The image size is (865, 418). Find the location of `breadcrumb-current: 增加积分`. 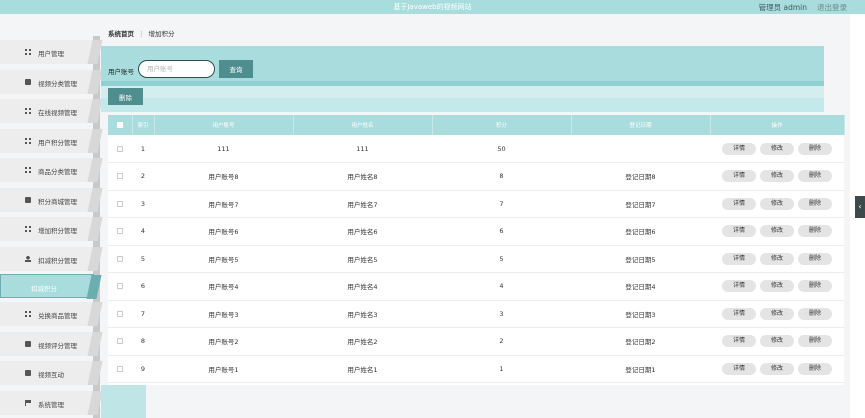

breadcrumb-current: 增加积分 is located at coordinates (161, 34).